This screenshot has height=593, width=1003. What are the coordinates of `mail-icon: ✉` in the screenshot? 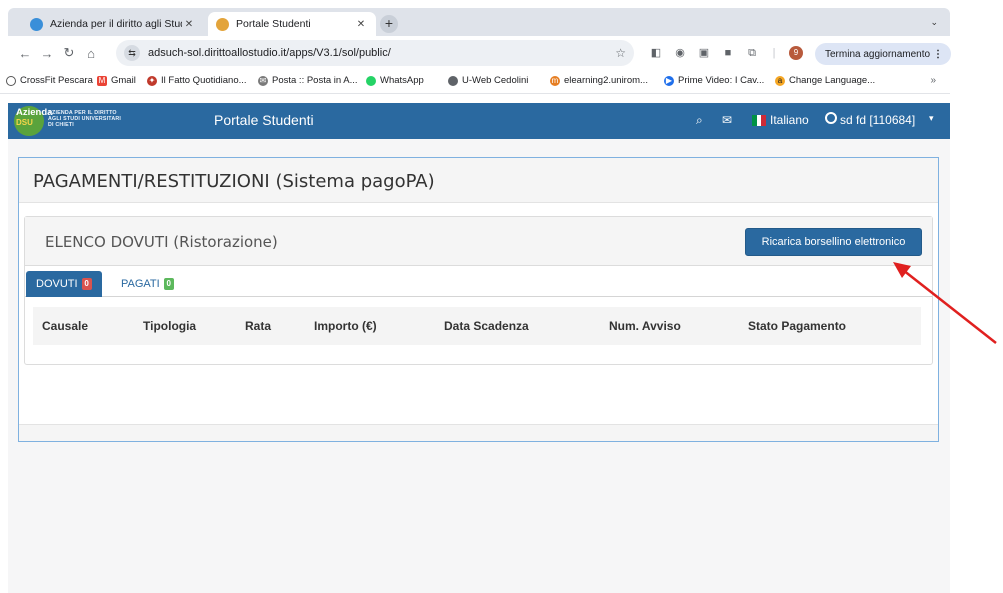 It's located at (727, 120).